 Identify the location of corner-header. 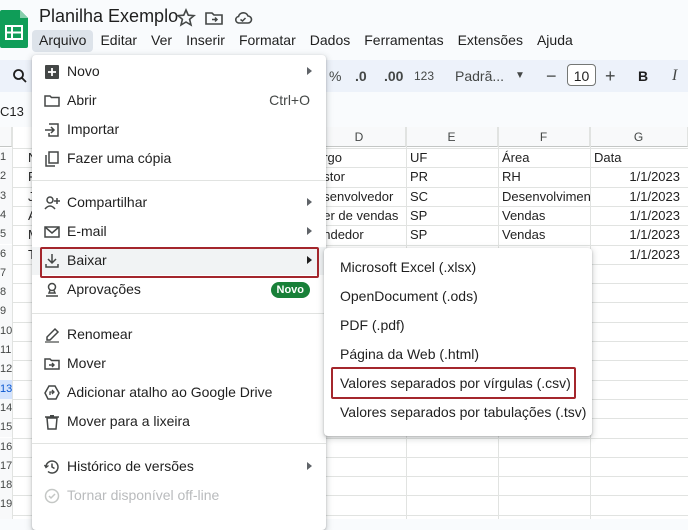
(6, 137).